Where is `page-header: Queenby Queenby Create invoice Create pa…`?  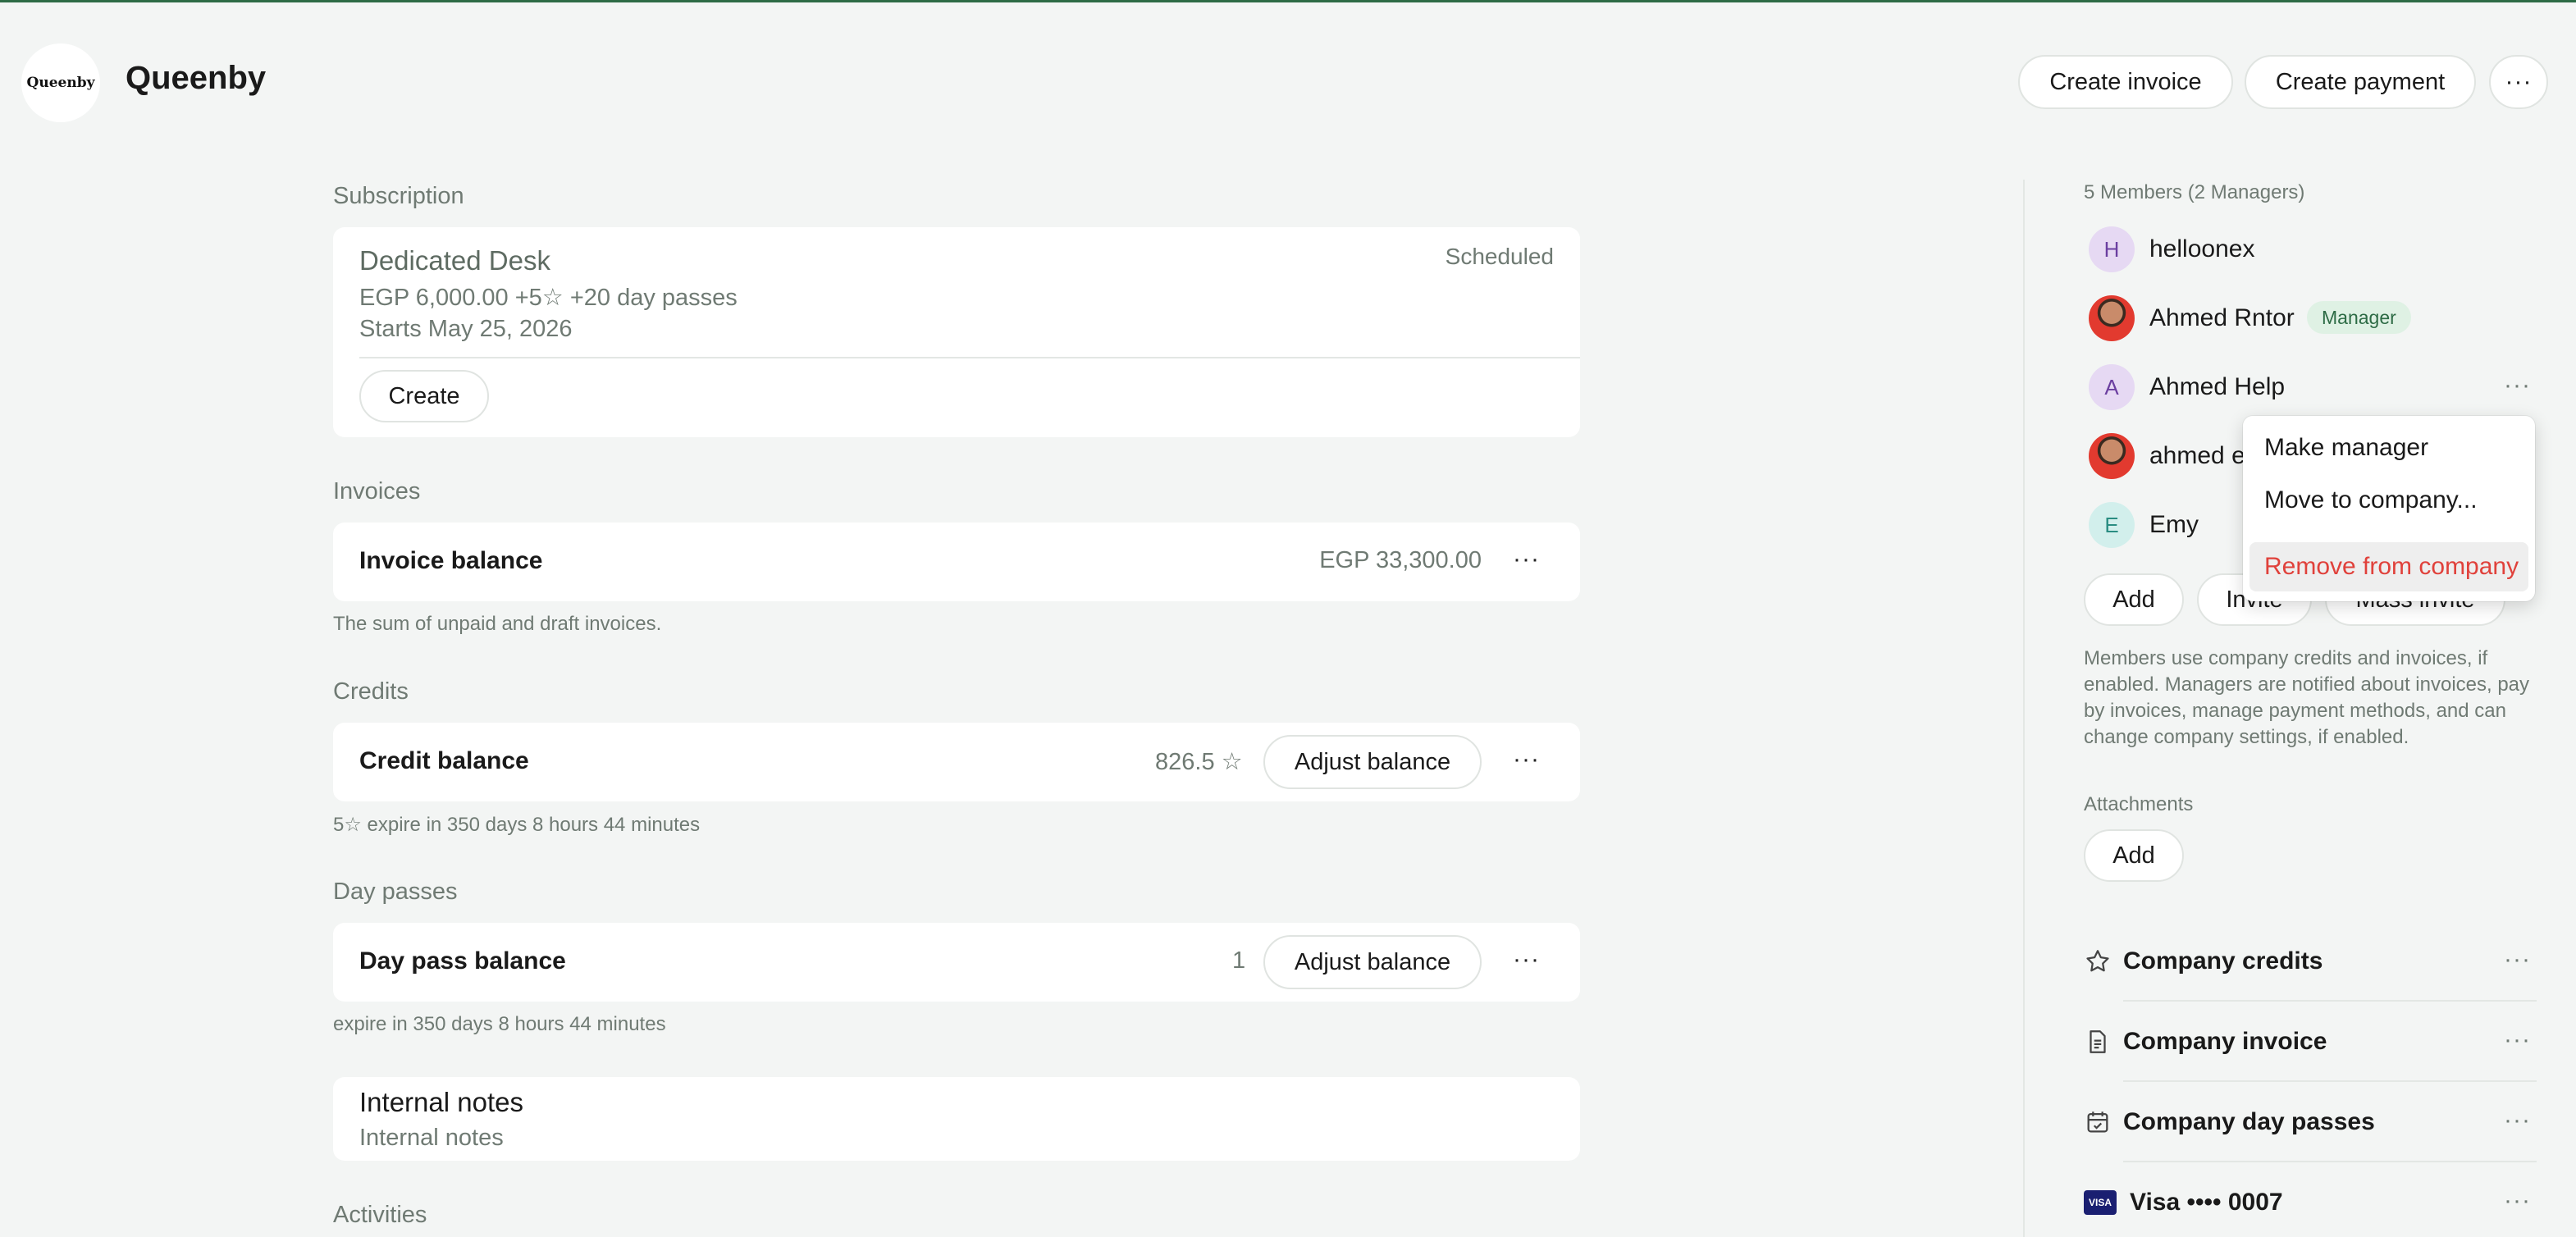 page-header: Queenby Queenby Create invoice Create pa… is located at coordinates (1288, 80).